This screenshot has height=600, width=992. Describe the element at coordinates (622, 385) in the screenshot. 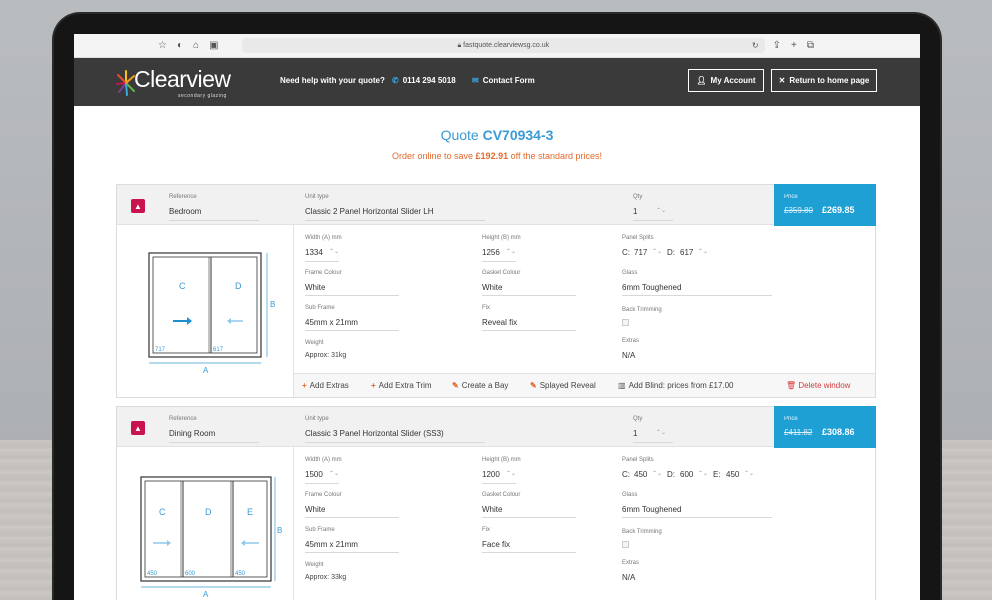

I see `blind-icon: ▥` at that location.